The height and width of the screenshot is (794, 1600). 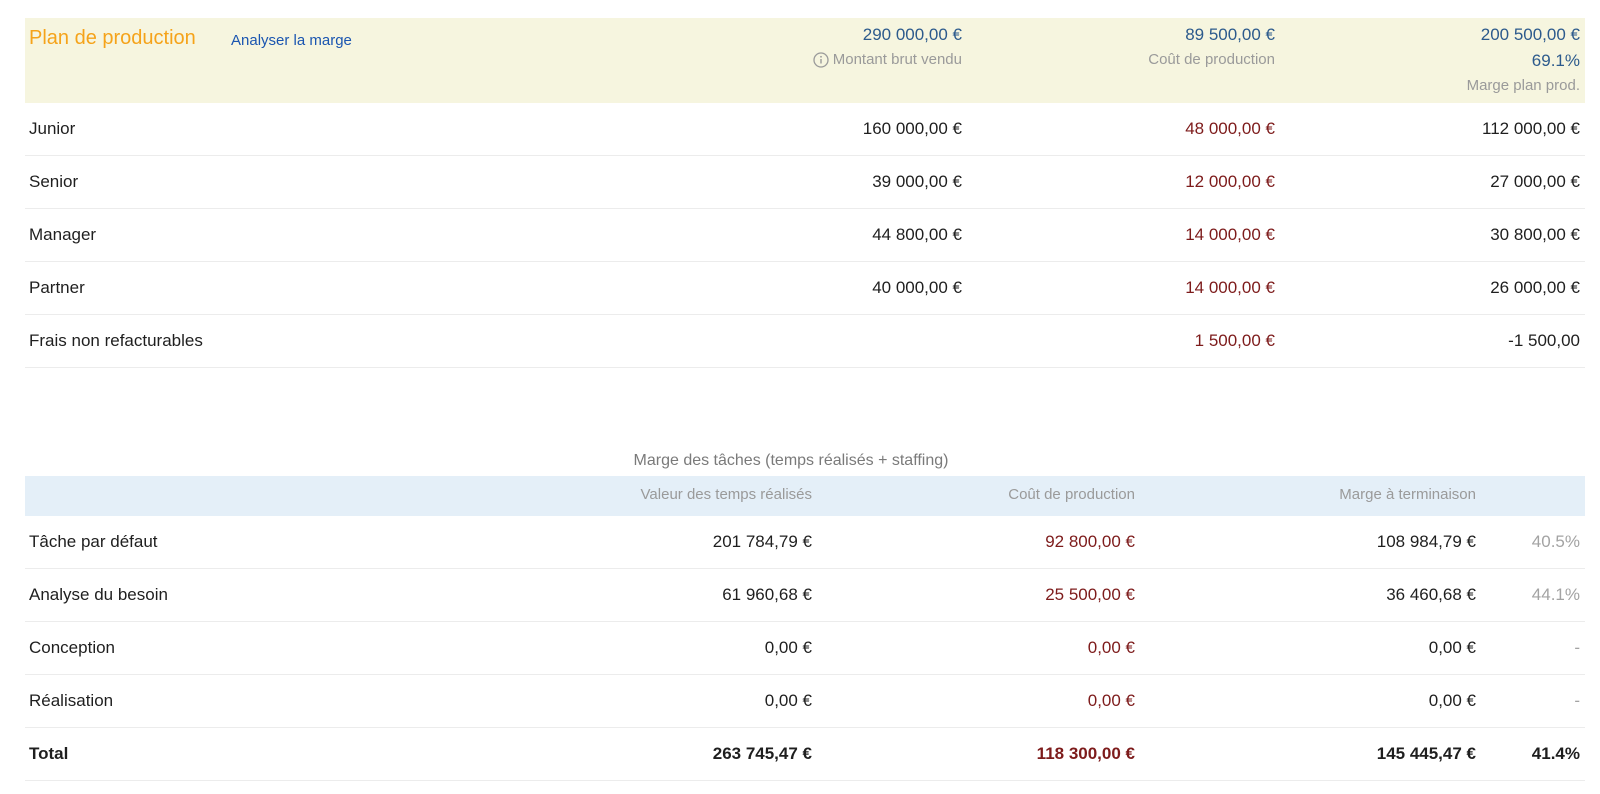 What do you see at coordinates (1407, 494) in the screenshot?
I see `column-header-margin: Marge à terminaison` at bounding box center [1407, 494].